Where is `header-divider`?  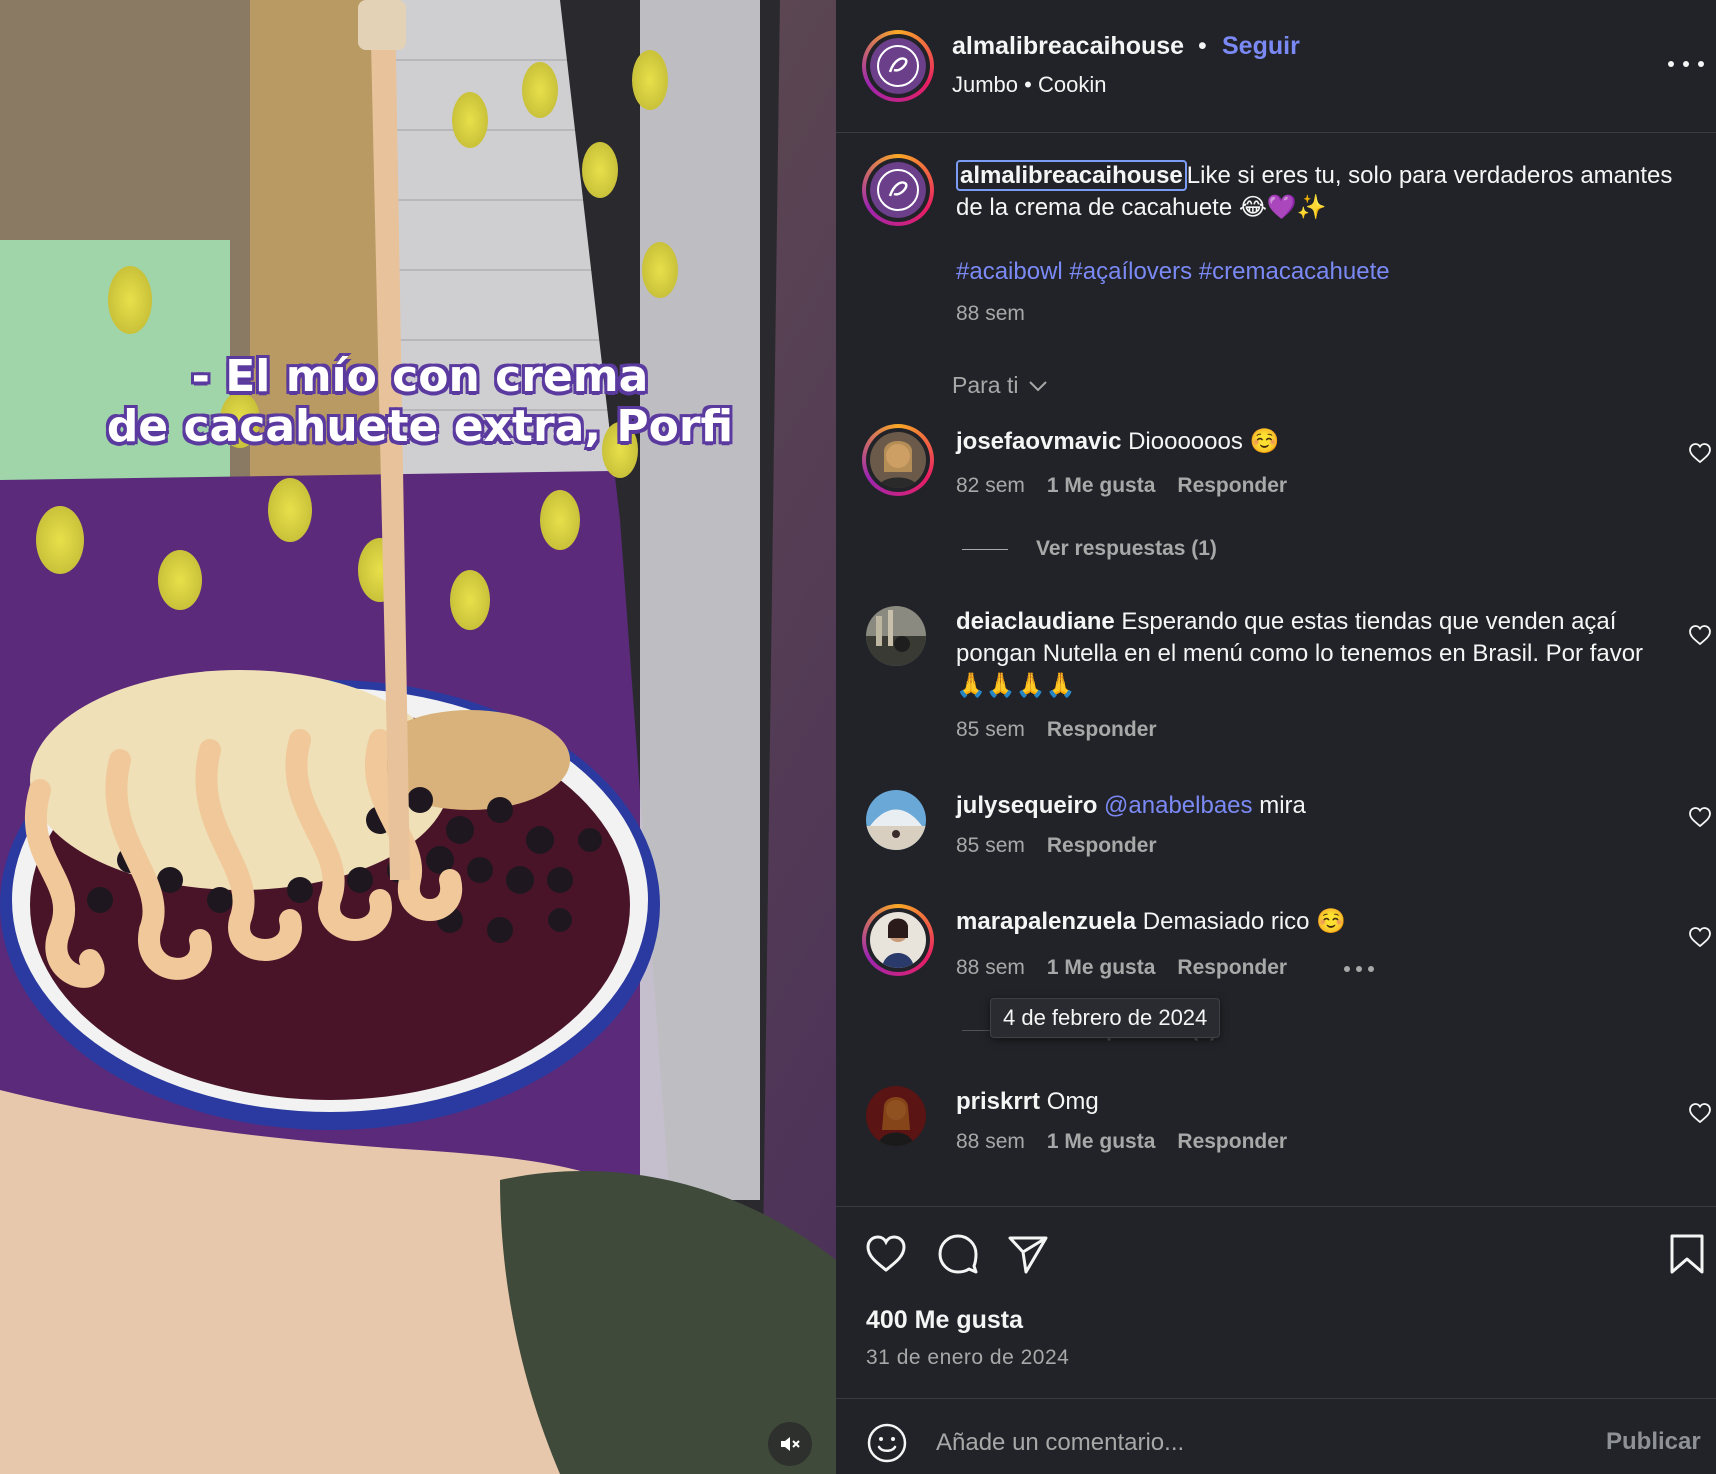 header-divider is located at coordinates (1276, 132).